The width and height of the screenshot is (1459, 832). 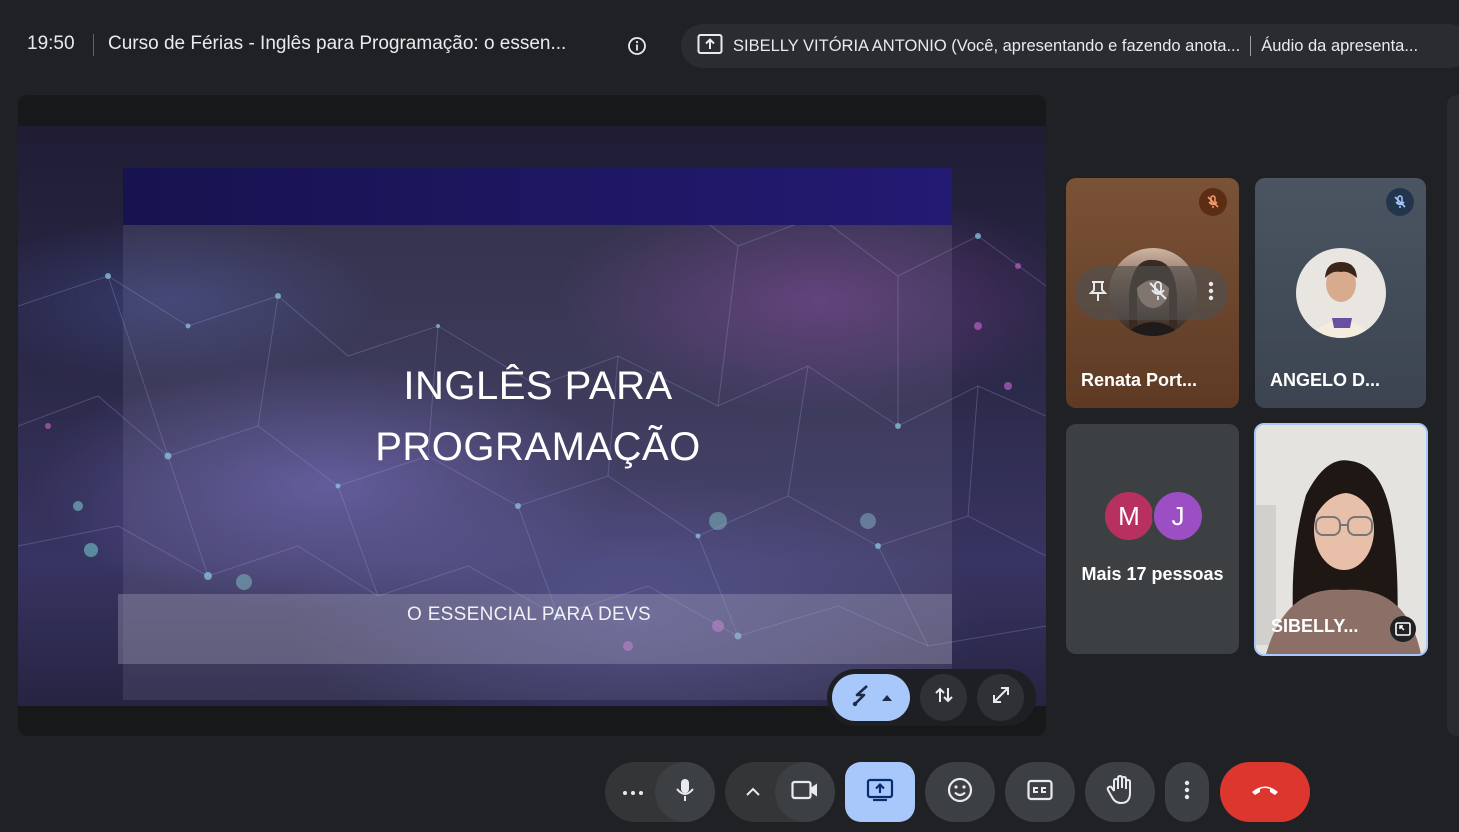 I want to click on tile-hover-actions, so click(x=1151, y=293).